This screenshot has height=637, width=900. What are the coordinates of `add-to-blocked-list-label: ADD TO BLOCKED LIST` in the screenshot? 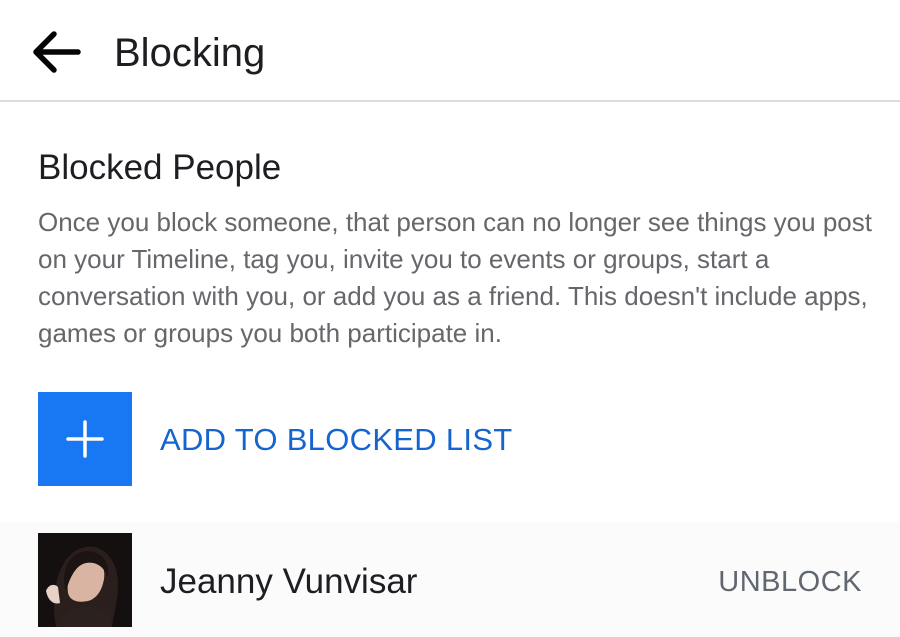 It's located at (336, 439).